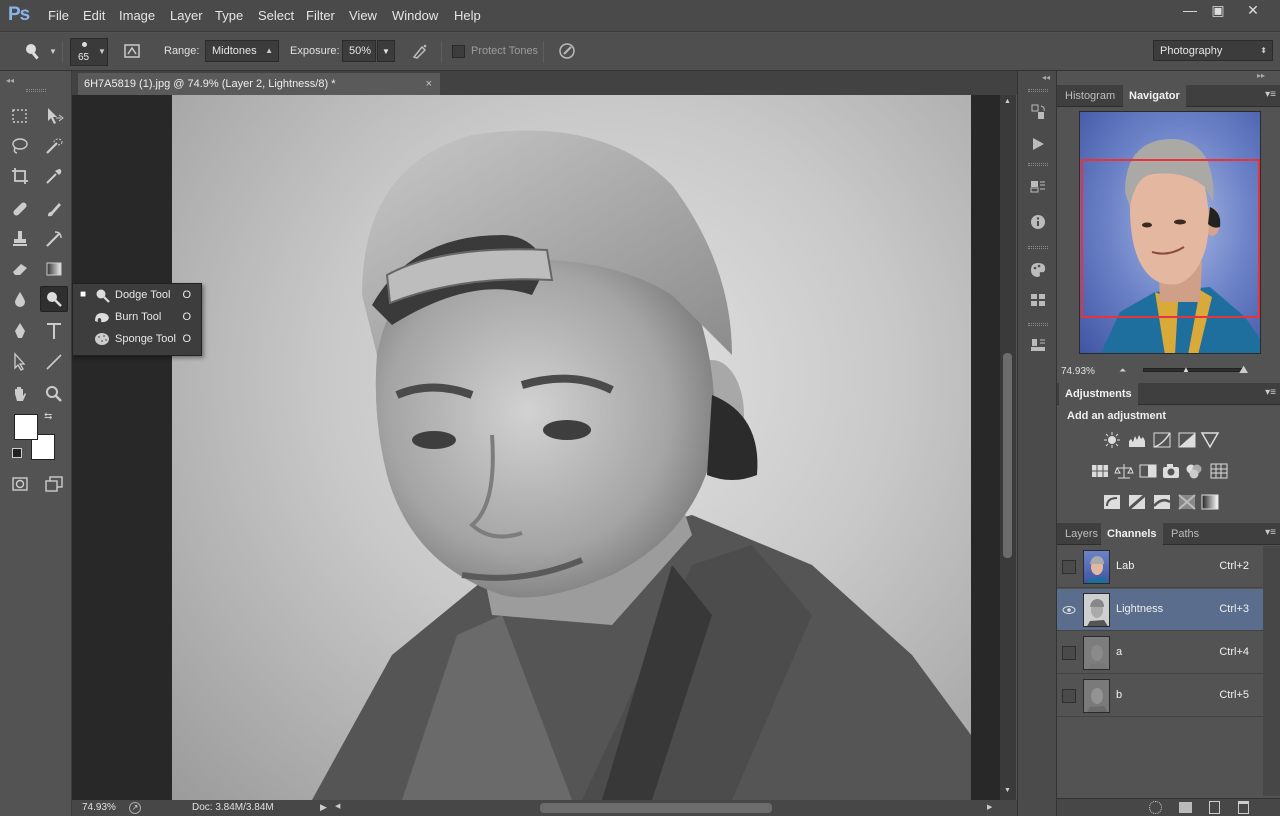  What do you see at coordinates (54, 146) in the screenshot?
I see `quick-selection-tool` at bounding box center [54, 146].